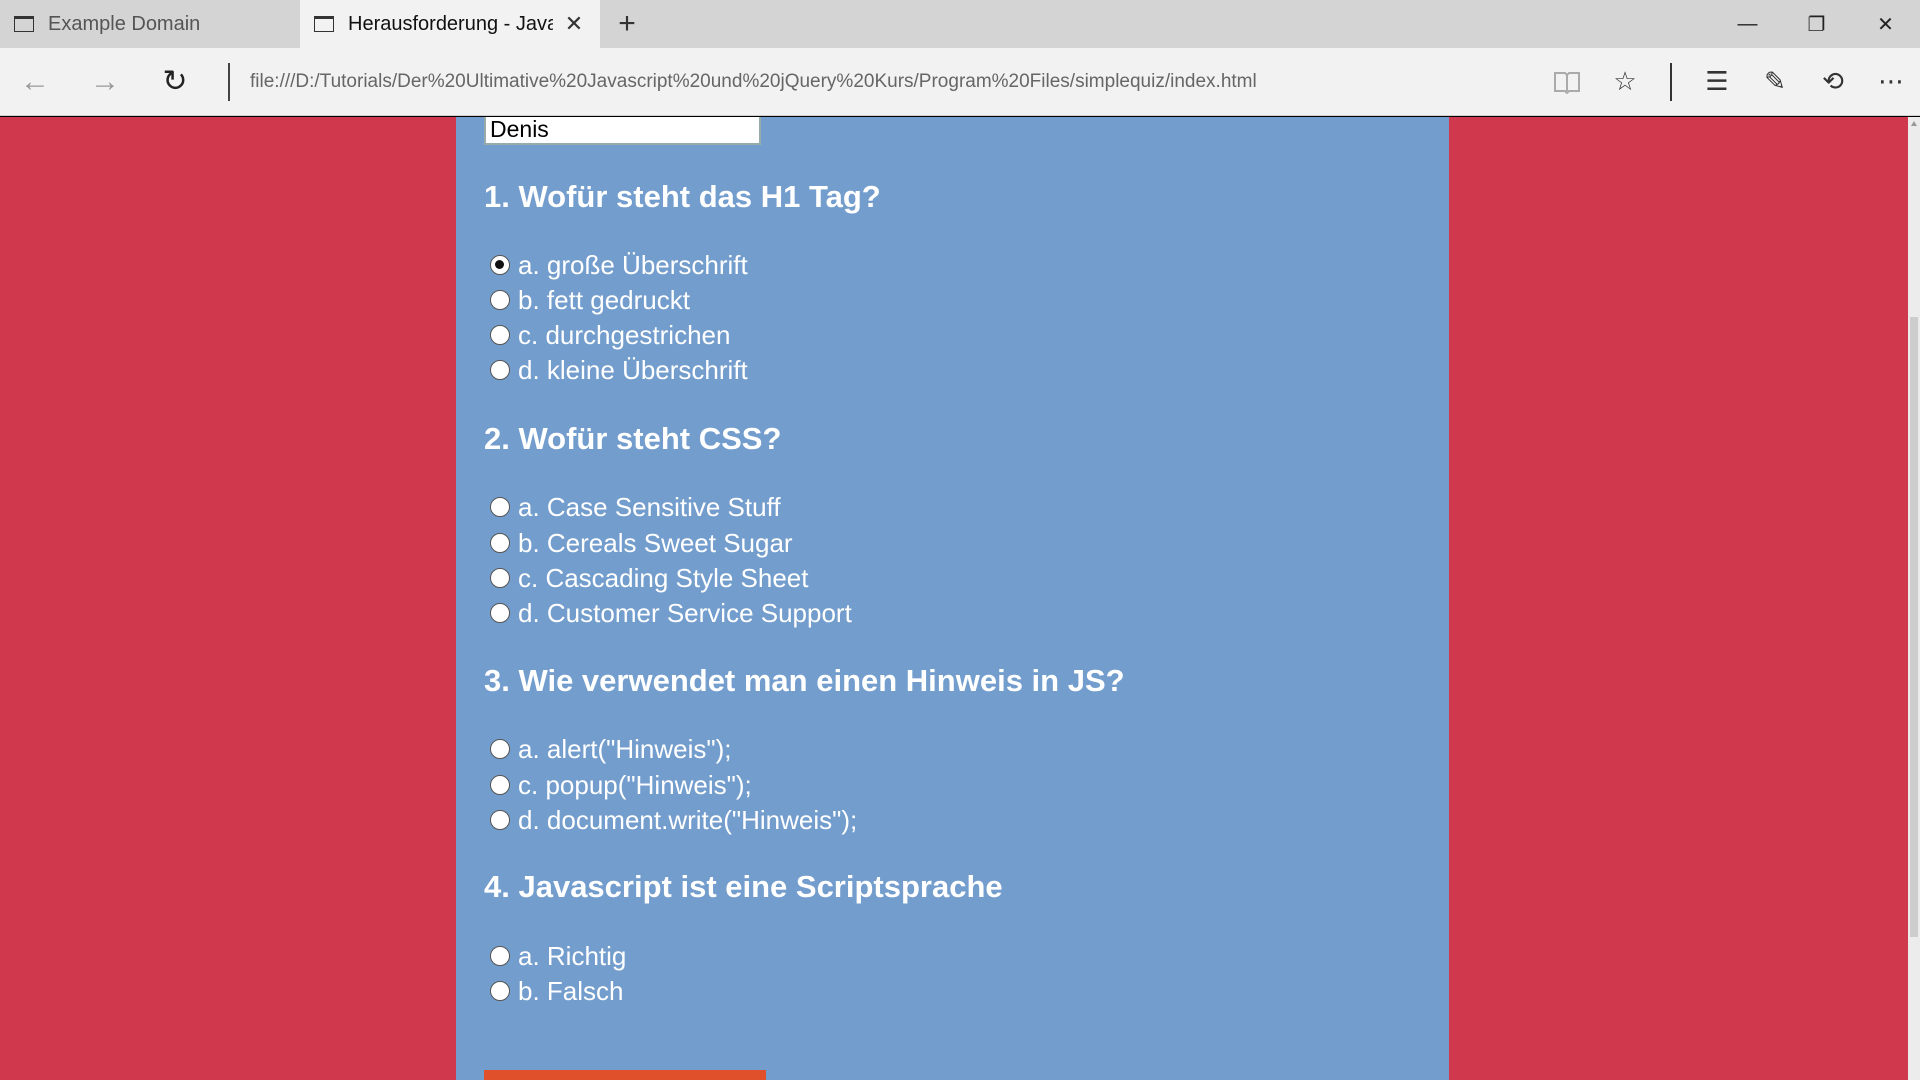 The height and width of the screenshot is (1080, 1920). Describe the element at coordinates (175, 82) in the screenshot. I see `refresh-icon: ↻` at that location.